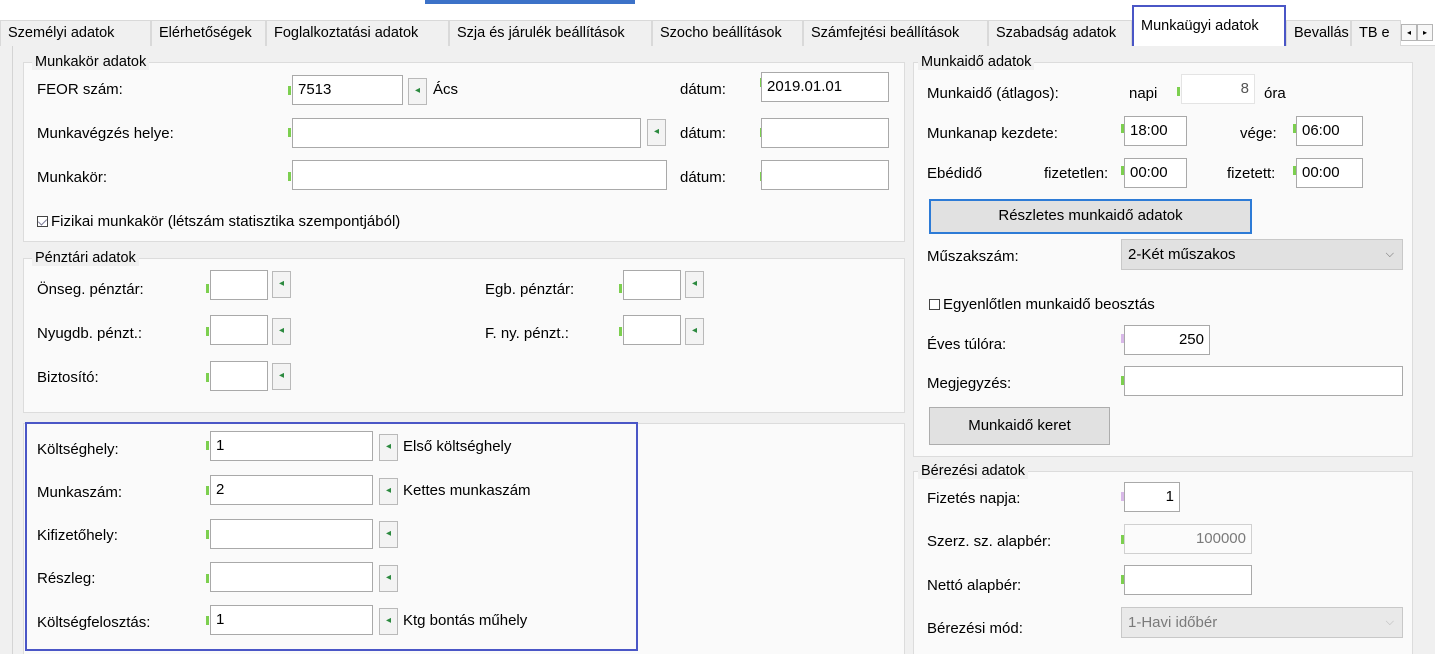  What do you see at coordinates (825, 87) in the screenshot?
I see `feor-date-input: 2019.01.01` at bounding box center [825, 87].